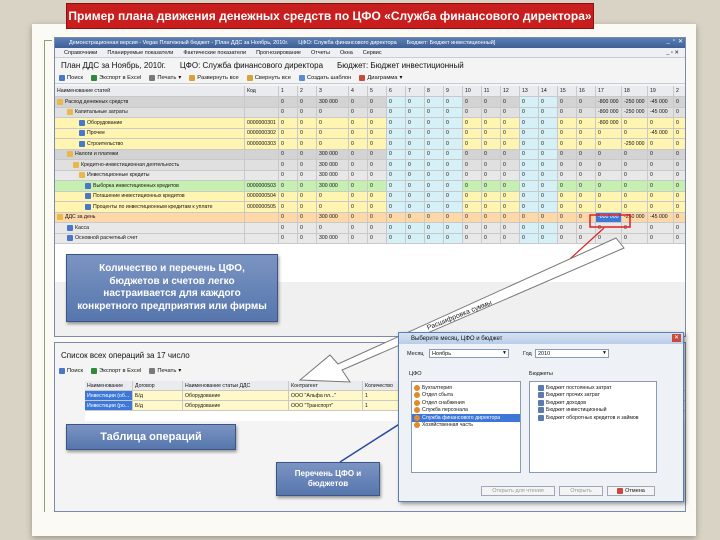 The width and height of the screenshot is (720, 540). What do you see at coordinates (572, 353) in the screenshot?
I see `year-select: 2010 ▼` at bounding box center [572, 353].